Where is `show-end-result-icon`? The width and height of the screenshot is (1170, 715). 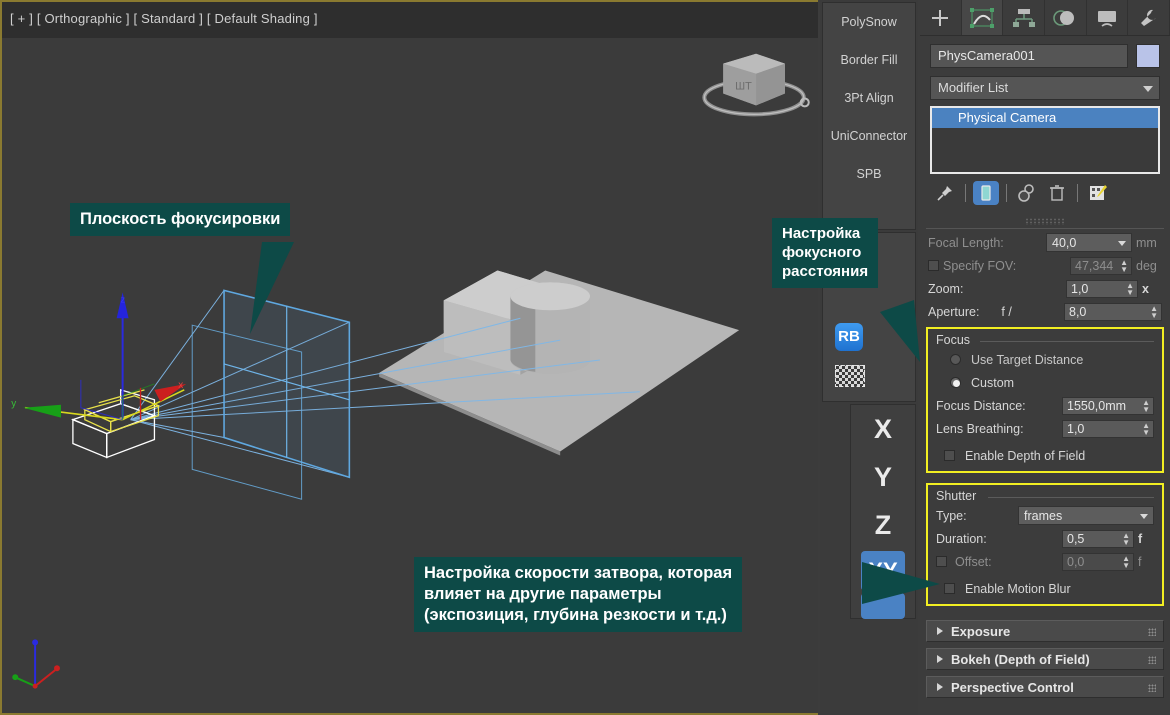 show-end-result-icon is located at coordinates (986, 193).